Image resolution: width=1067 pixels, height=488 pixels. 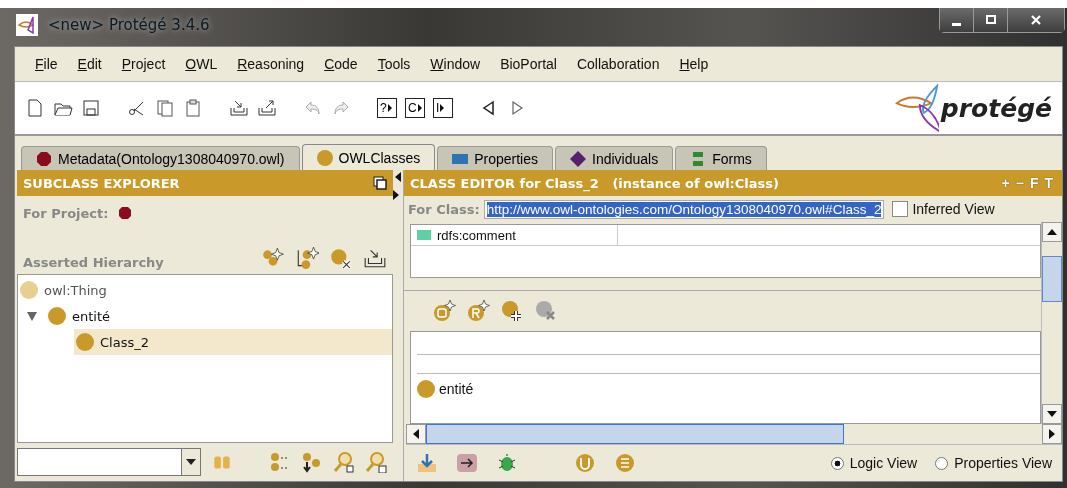 What do you see at coordinates (35, 108) in the screenshot?
I see `new-file-icon` at bounding box center [35, 108].